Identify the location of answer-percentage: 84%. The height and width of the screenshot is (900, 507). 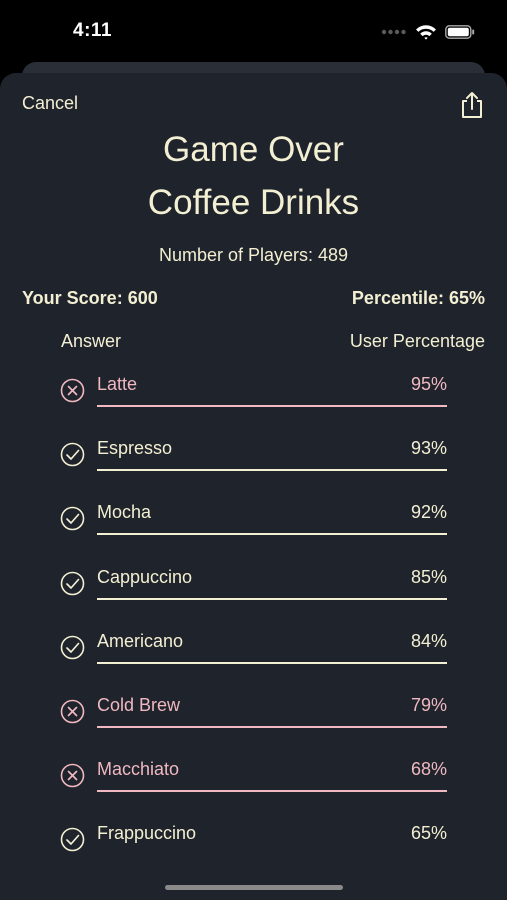
(428, 640).